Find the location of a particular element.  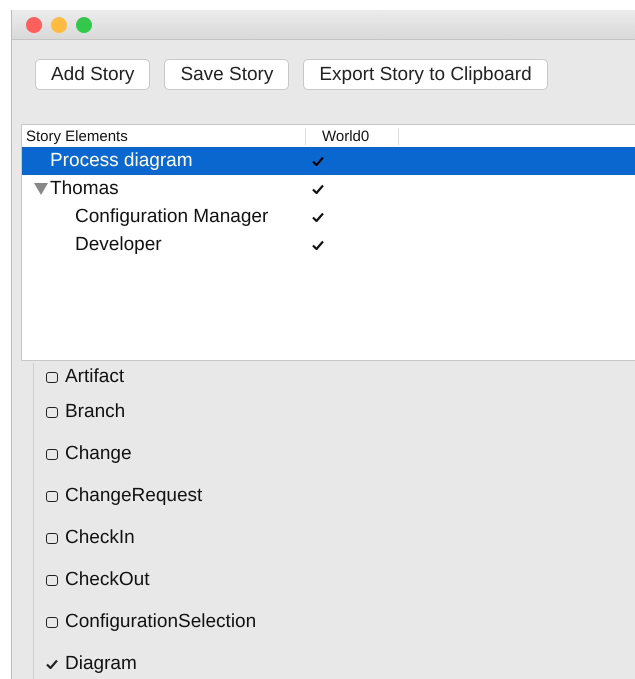

column-header: World0 is located at coordinates (352, 136).